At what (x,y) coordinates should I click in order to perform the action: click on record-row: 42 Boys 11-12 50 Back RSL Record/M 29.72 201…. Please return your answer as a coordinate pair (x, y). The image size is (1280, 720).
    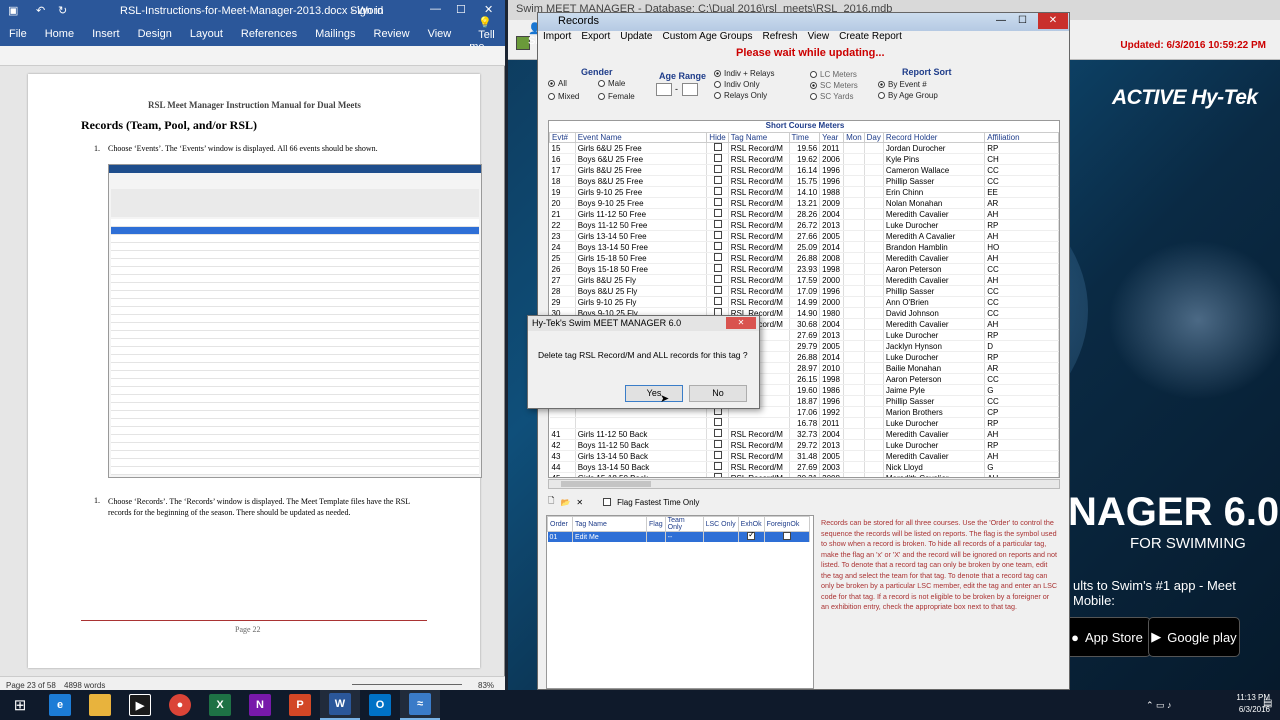
    Looking at the image, I should click on (804, 445).